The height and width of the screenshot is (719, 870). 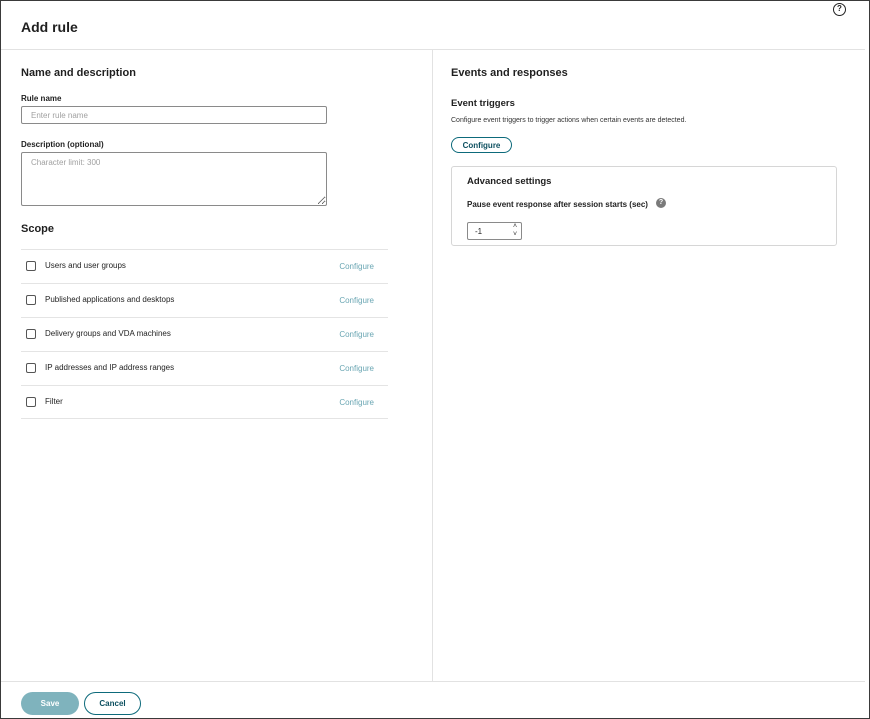 I want to click on configure-delivery-groups-link: Configure, so click(x=356, y=334).